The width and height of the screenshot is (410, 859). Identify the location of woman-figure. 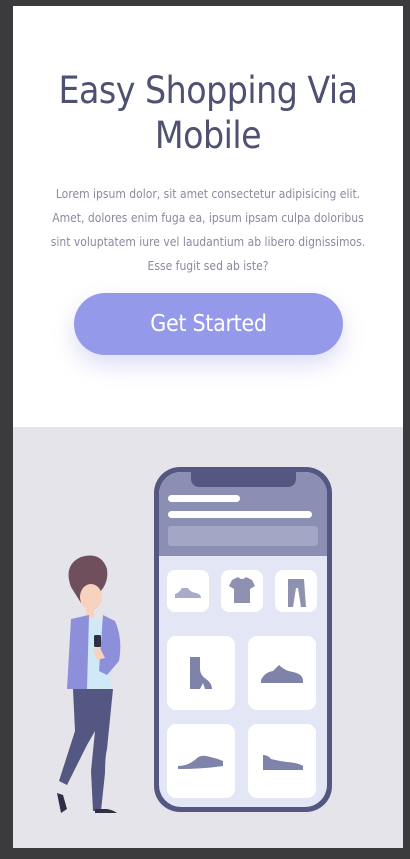
(89, 684).